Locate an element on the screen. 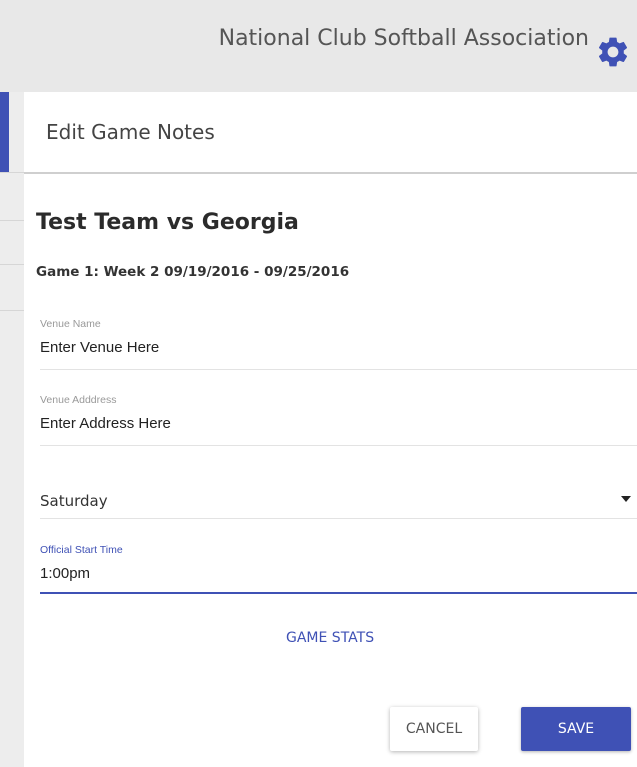  start-time-input is located at coordinates (320, 573).